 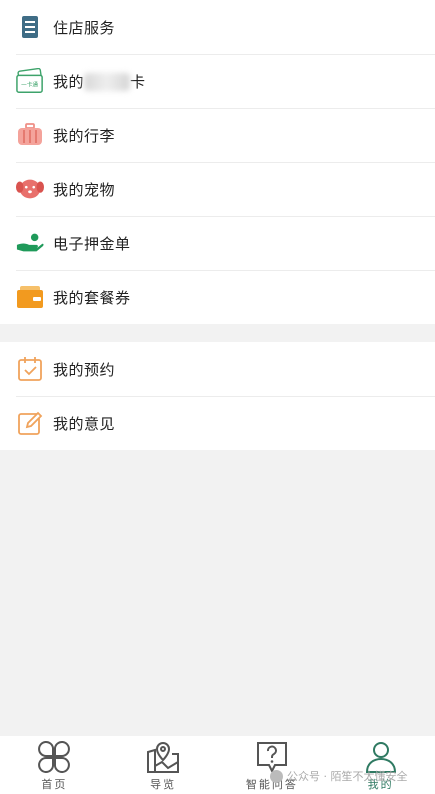 What do you see at coordinates (217, 27) in the screenshot?
I see `menu-item-hotel-service: 住店服务` at bounding box center [217, 27].